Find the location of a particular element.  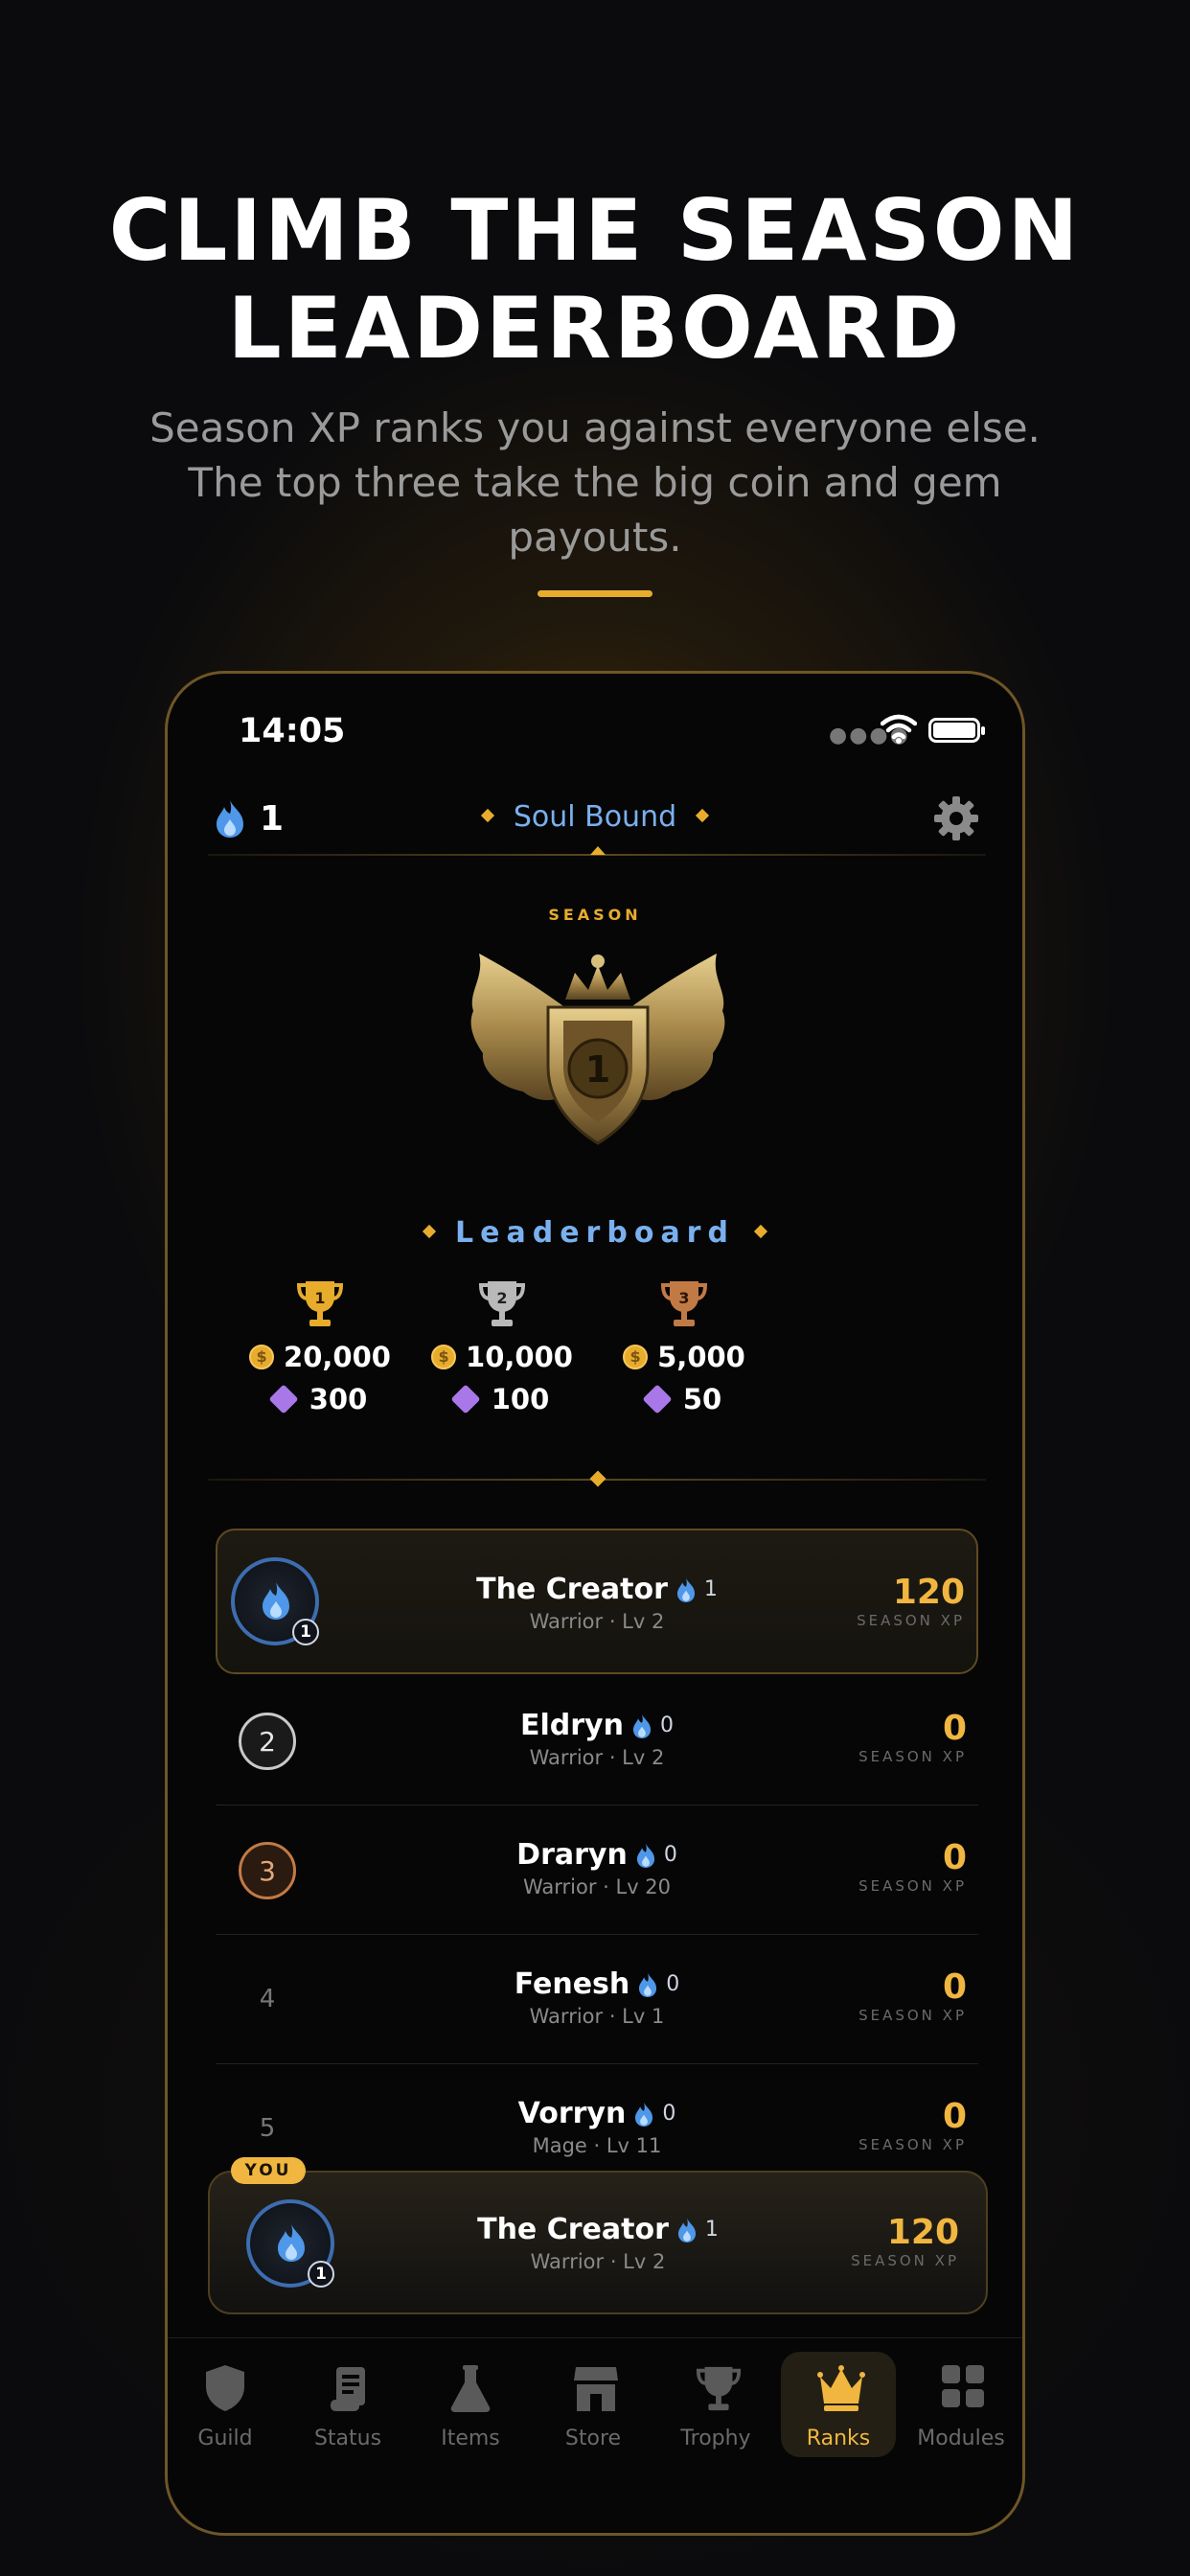

prize-gems: 100 is located at coordinates (502, 1399).